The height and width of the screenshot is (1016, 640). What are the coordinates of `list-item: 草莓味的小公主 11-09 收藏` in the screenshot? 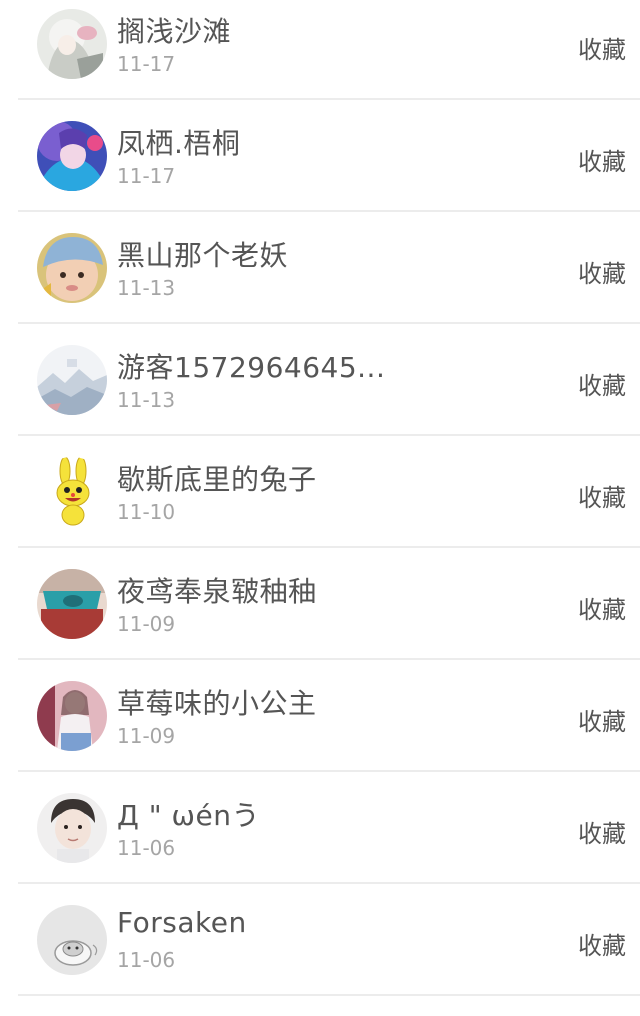 It's located at (329, 716).